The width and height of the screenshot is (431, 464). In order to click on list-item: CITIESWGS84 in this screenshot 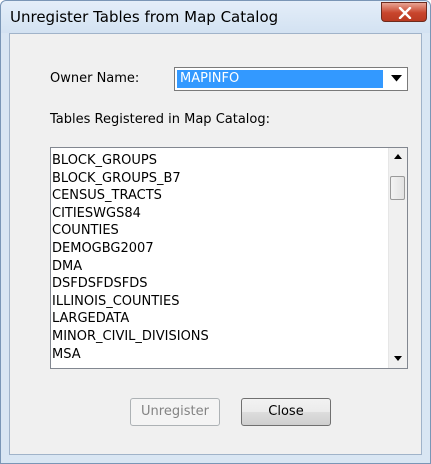, I will do `click(219, 214)`.